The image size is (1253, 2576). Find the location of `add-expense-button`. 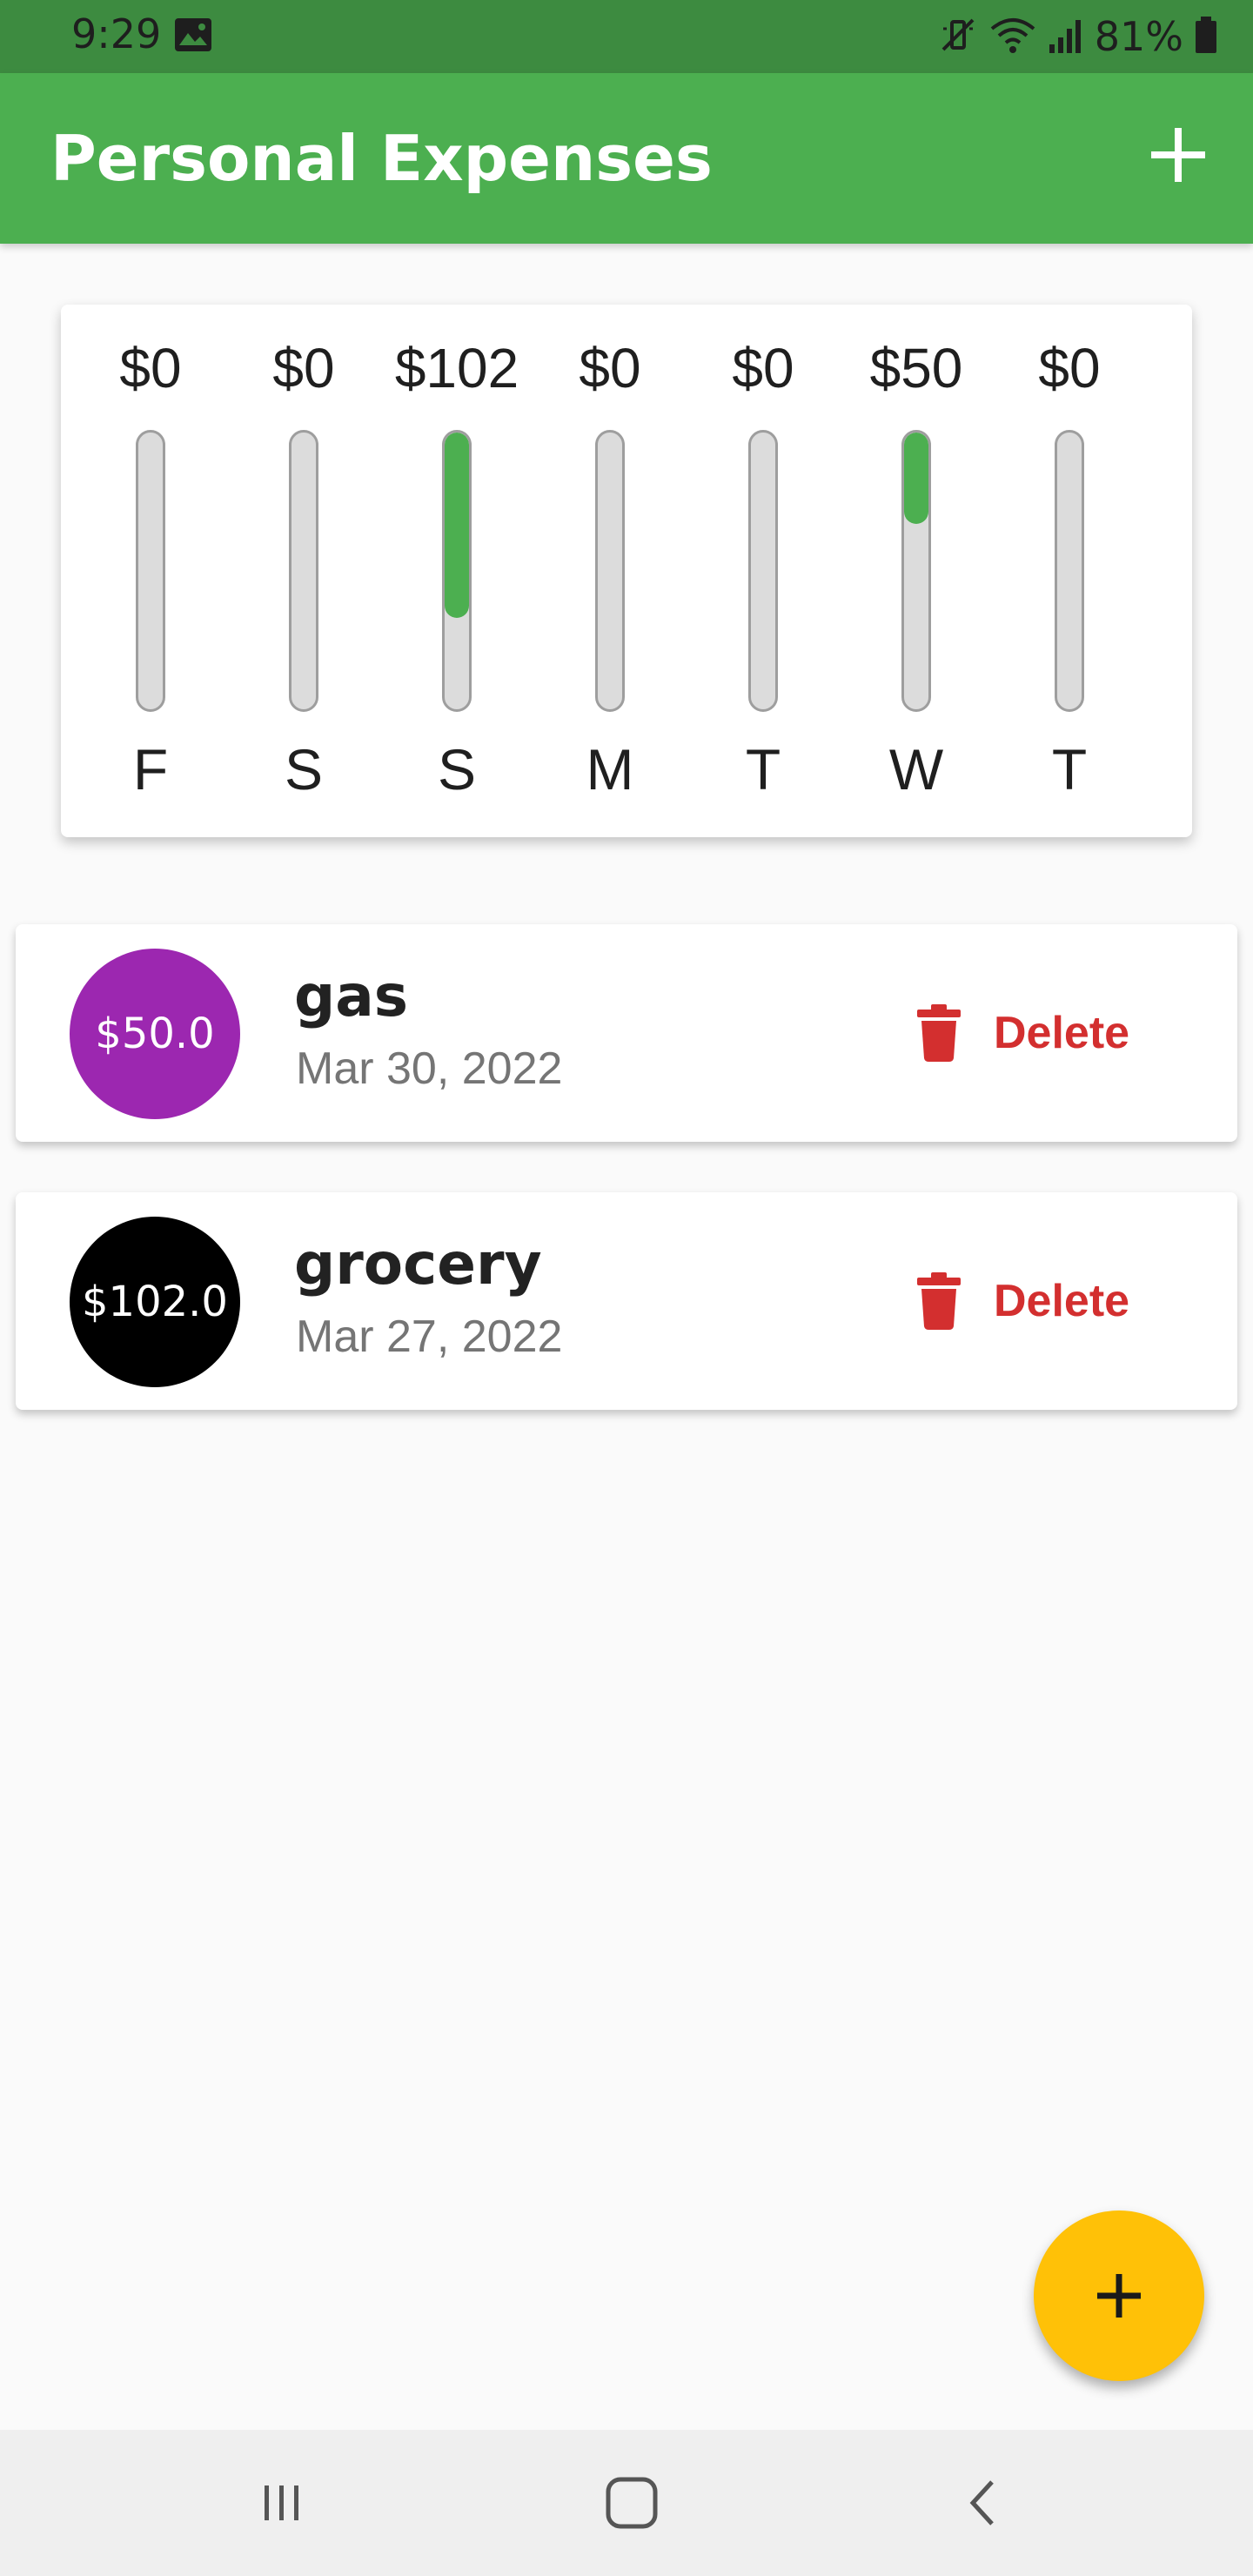

add-expense-button is located at coordinates (1178, 155).